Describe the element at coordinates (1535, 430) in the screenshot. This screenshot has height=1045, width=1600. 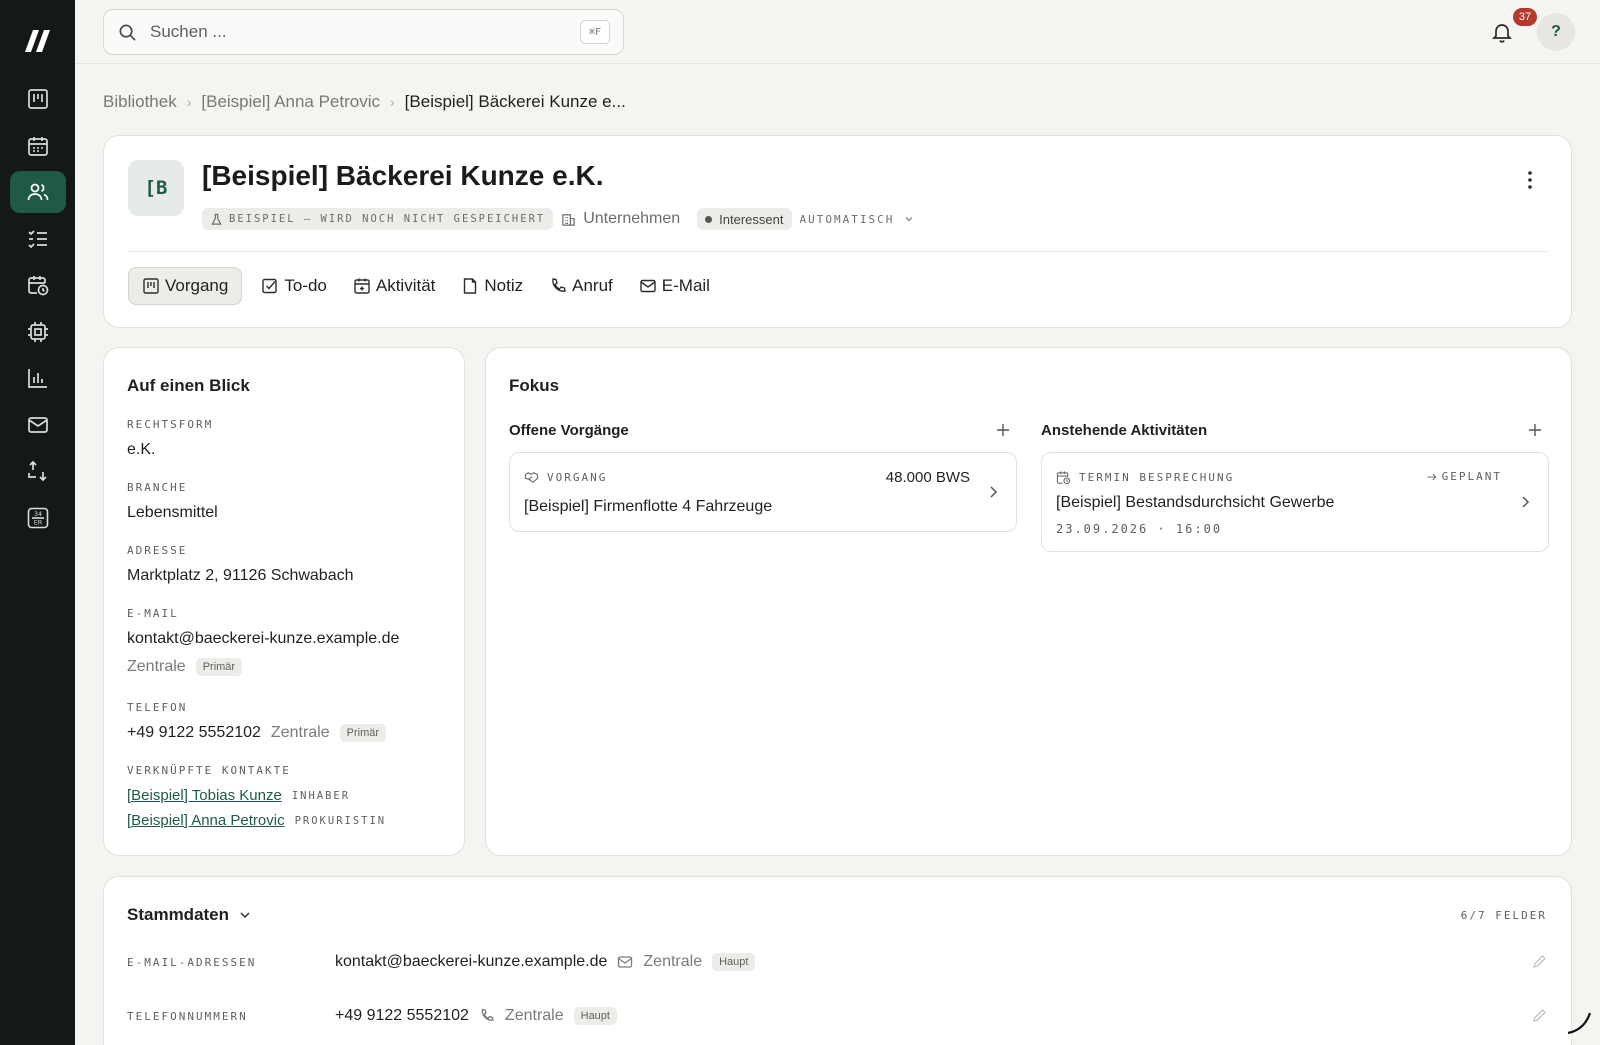
I see `add-activity-plus-icon` at that location.